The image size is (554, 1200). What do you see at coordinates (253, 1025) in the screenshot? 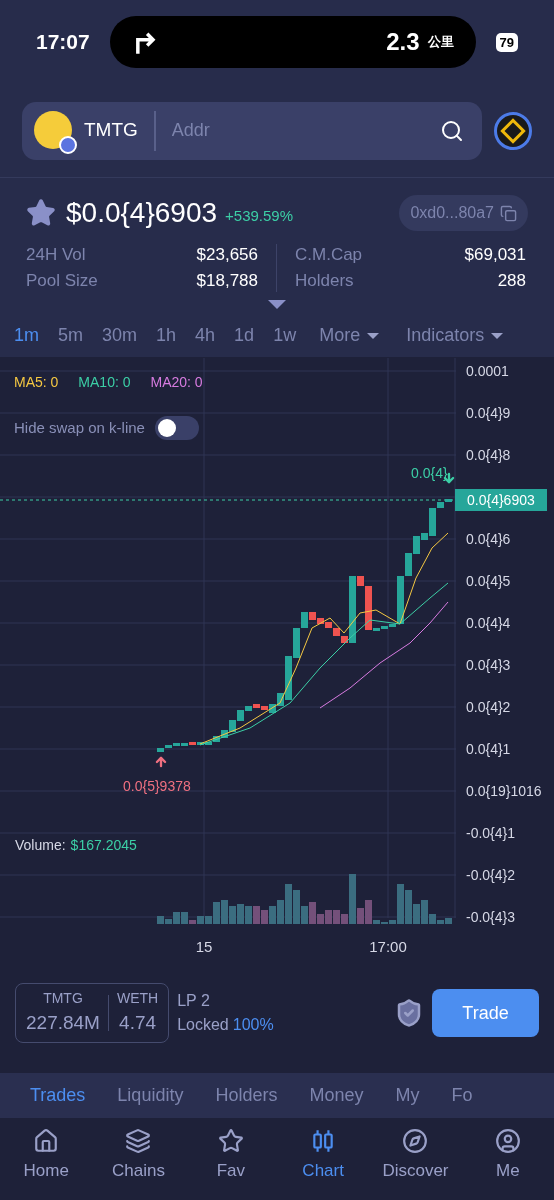
I see `locked-percent: 100%` at bounding box center [253, 1025].